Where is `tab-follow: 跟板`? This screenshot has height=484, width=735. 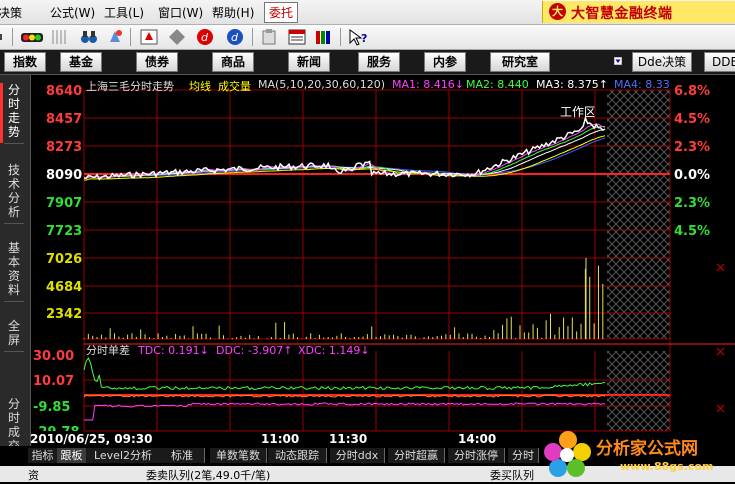 tab-follow: 跟板 is located at coordinates (72, 455).